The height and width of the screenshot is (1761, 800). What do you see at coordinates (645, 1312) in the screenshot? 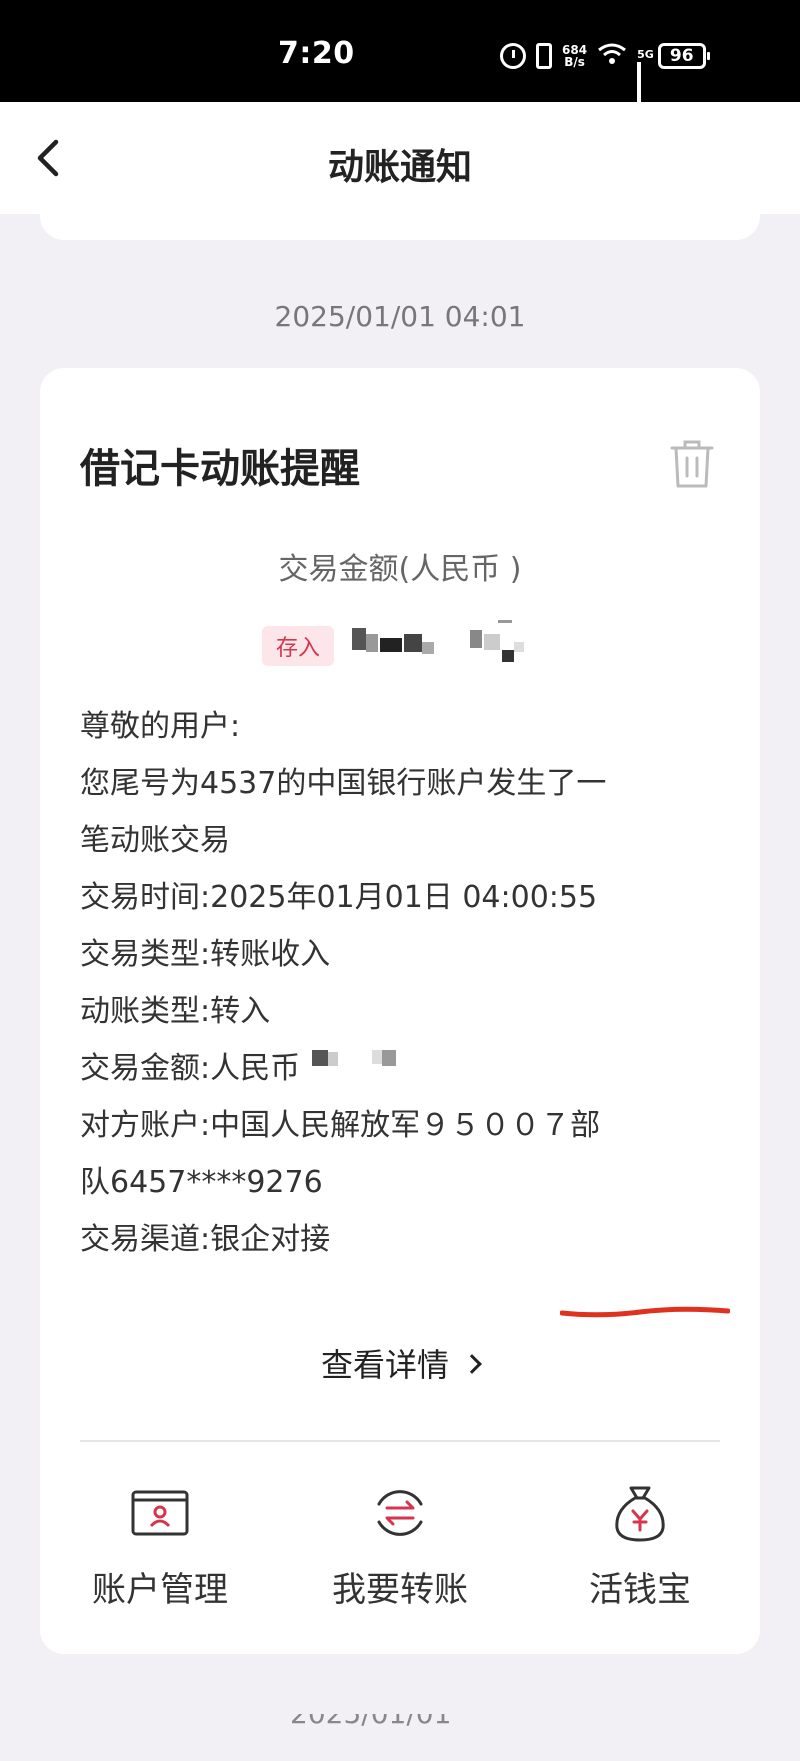
I see `handwritten-underline` at bounding box center [645, 1312].